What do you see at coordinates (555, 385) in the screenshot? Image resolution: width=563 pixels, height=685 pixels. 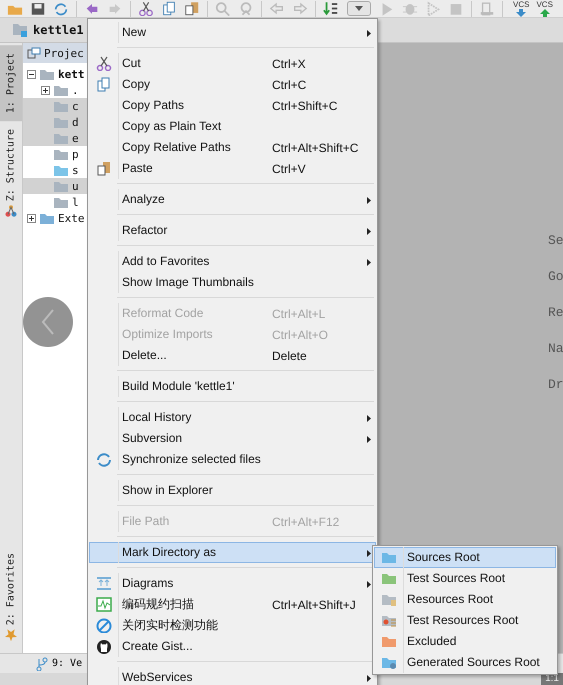 I see `editor-hint: Dr` at bounding box center [555, 385].